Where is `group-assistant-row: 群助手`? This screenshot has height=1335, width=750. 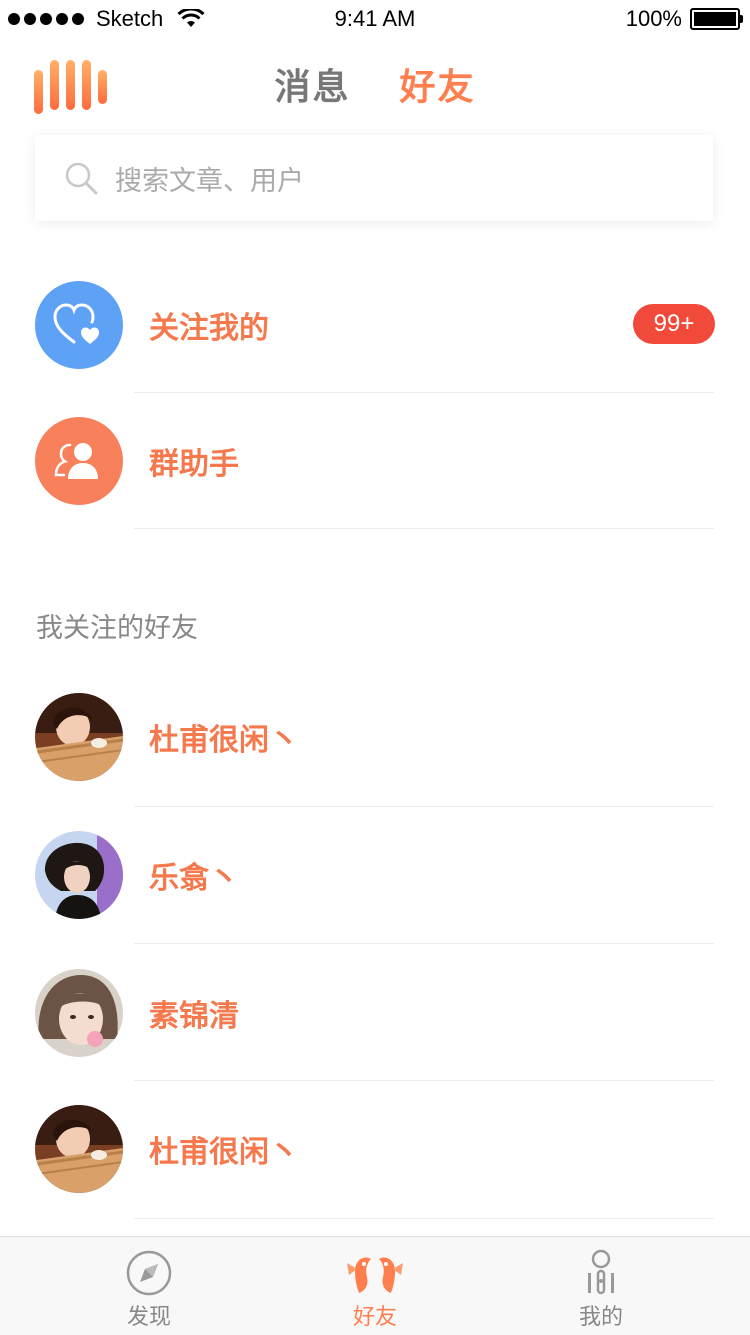
group-assistant-row: 群助手 is located at coordinates (375, 461).